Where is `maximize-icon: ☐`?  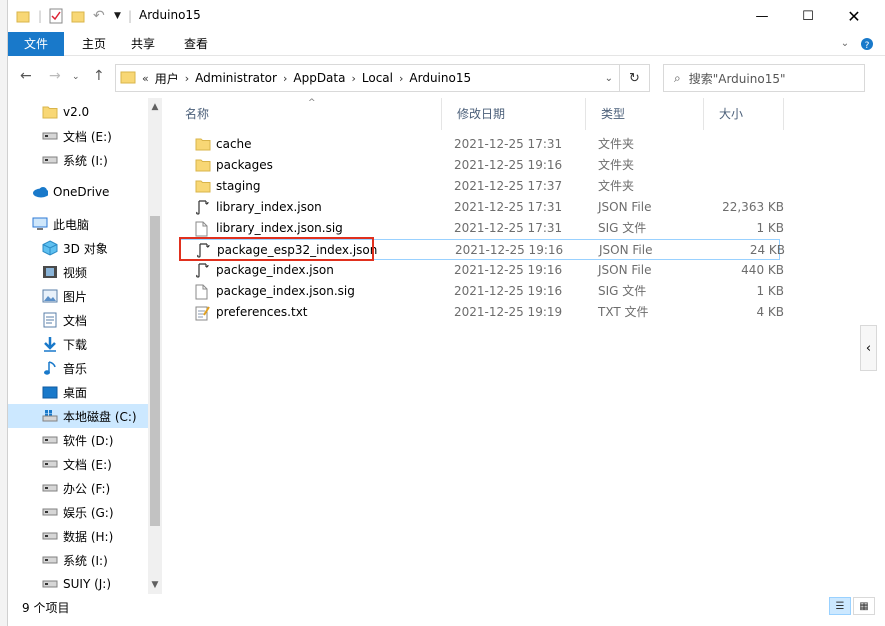
maximize-icon: ☐ is located at coordinates (808, 16).